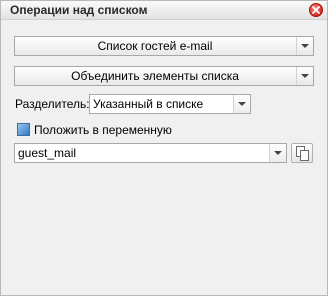  What do you see at coordinates (155, 76) in the screenshot?
I see `operation-select-value: Объединить элементы списка` at bounding box center [155, 76].